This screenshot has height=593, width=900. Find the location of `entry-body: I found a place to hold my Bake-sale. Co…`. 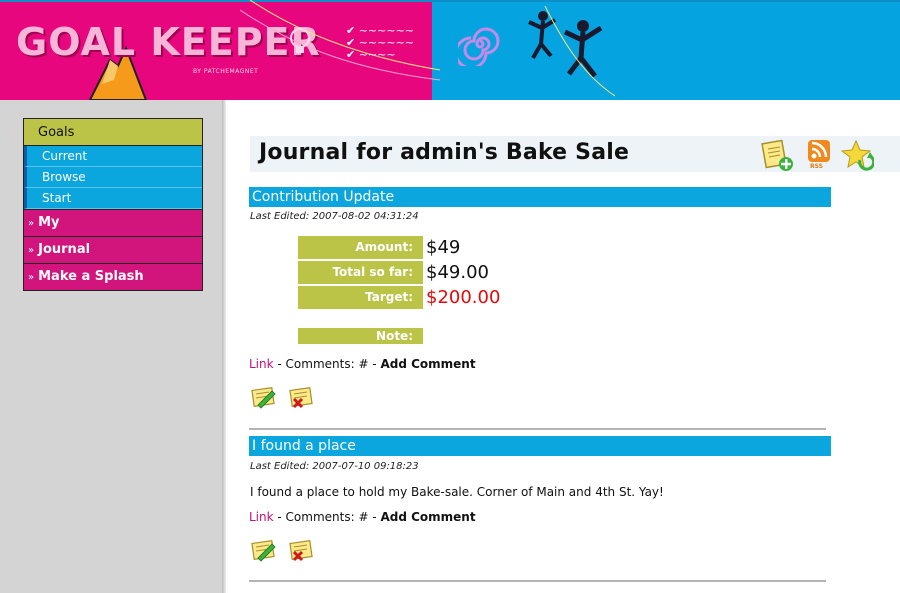

entry-body: I found a place to hold my Bake-sale. Co… is located at coordinates (457, 492).